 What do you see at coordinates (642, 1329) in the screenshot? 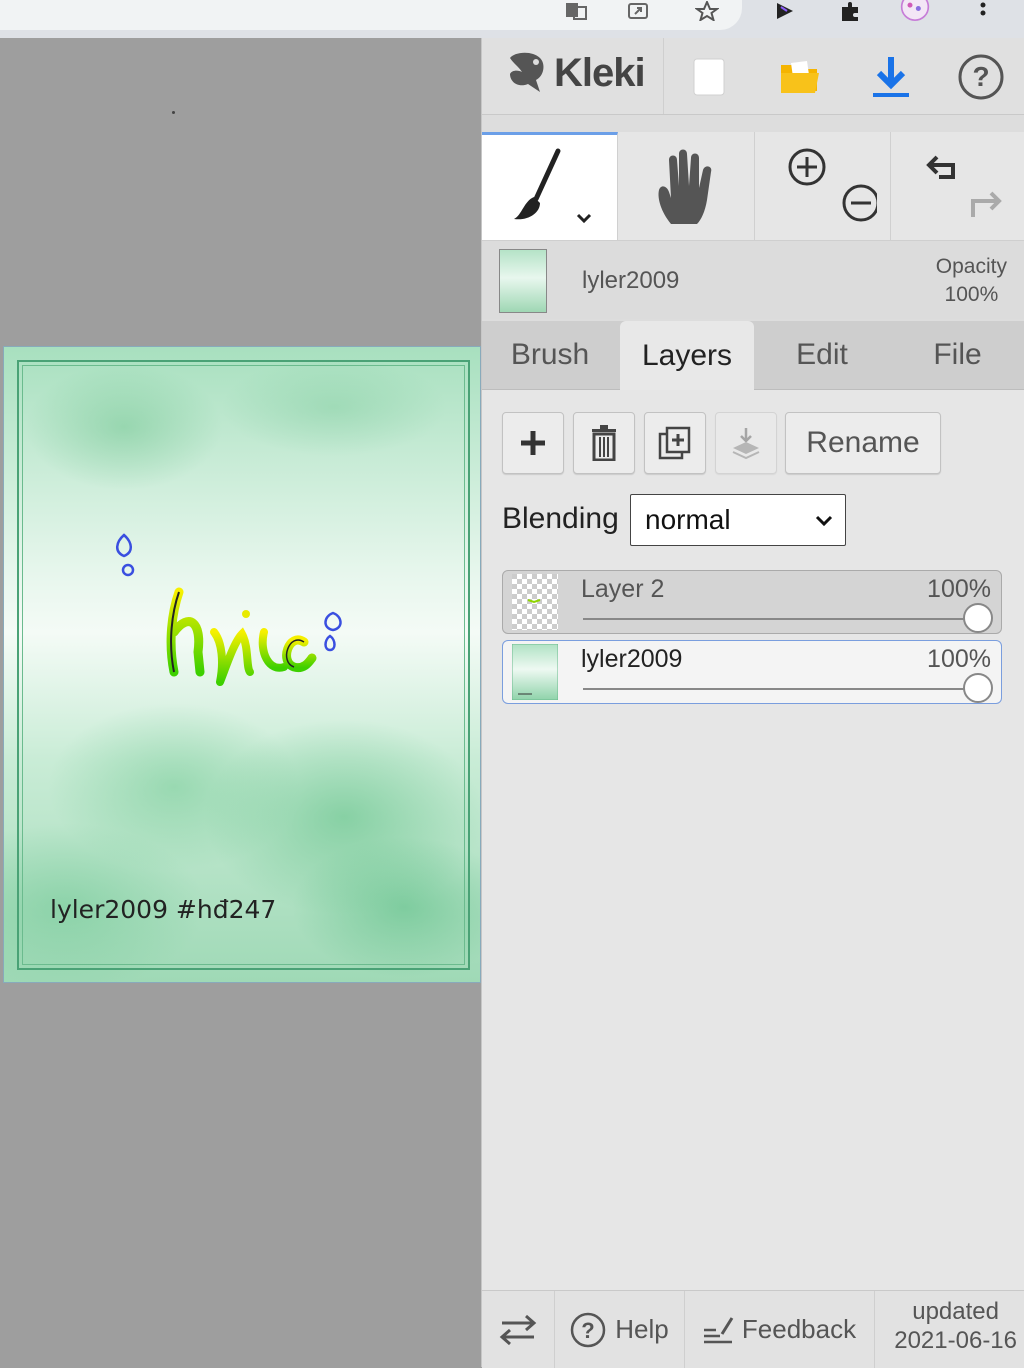
I see `help-label: Help` at bounding box center [642, 1329].